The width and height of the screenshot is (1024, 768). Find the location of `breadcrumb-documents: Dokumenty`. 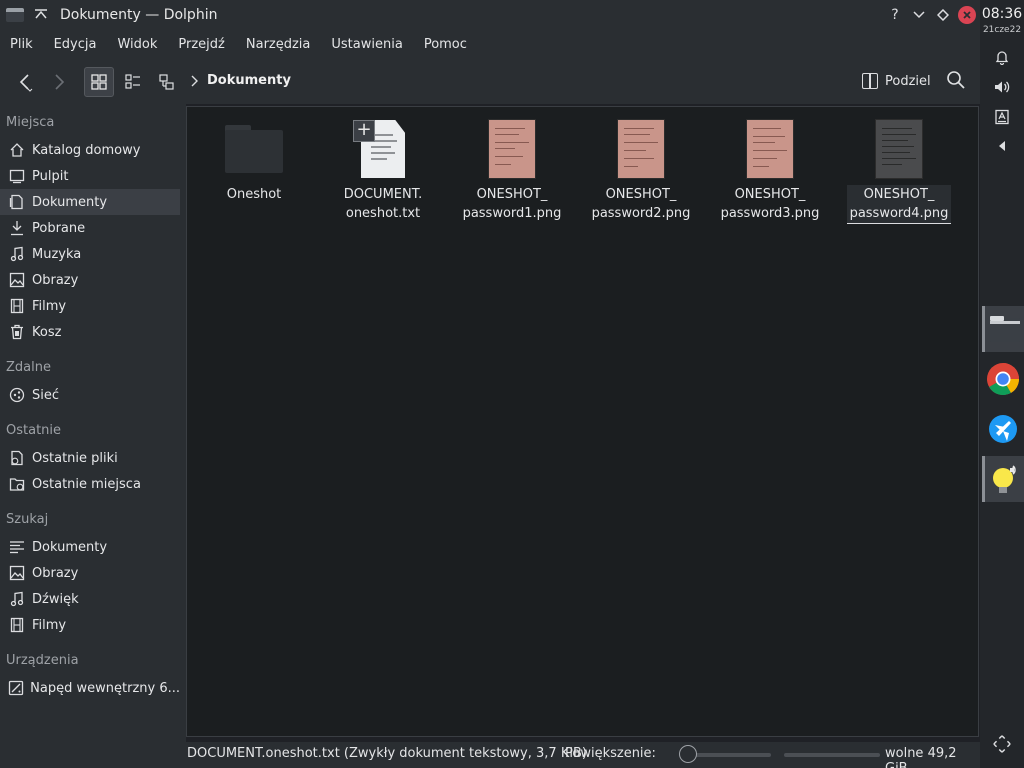

breadcrumb-documents: Dokumenty is located at coordinates (249, 80).